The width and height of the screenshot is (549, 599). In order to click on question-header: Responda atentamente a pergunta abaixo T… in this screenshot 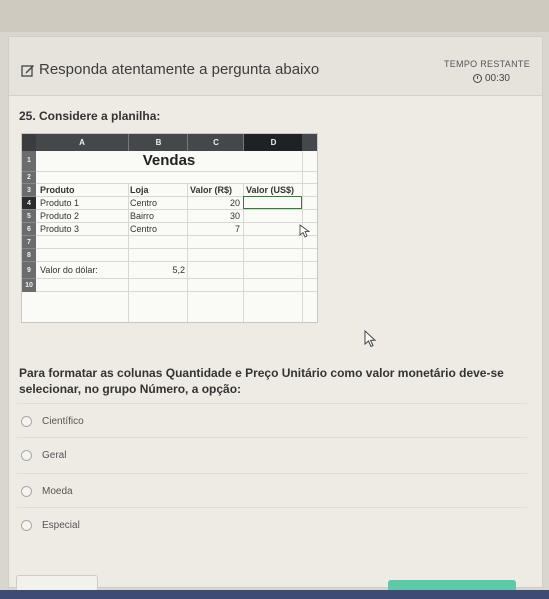, I will do `click(275, 66)`.